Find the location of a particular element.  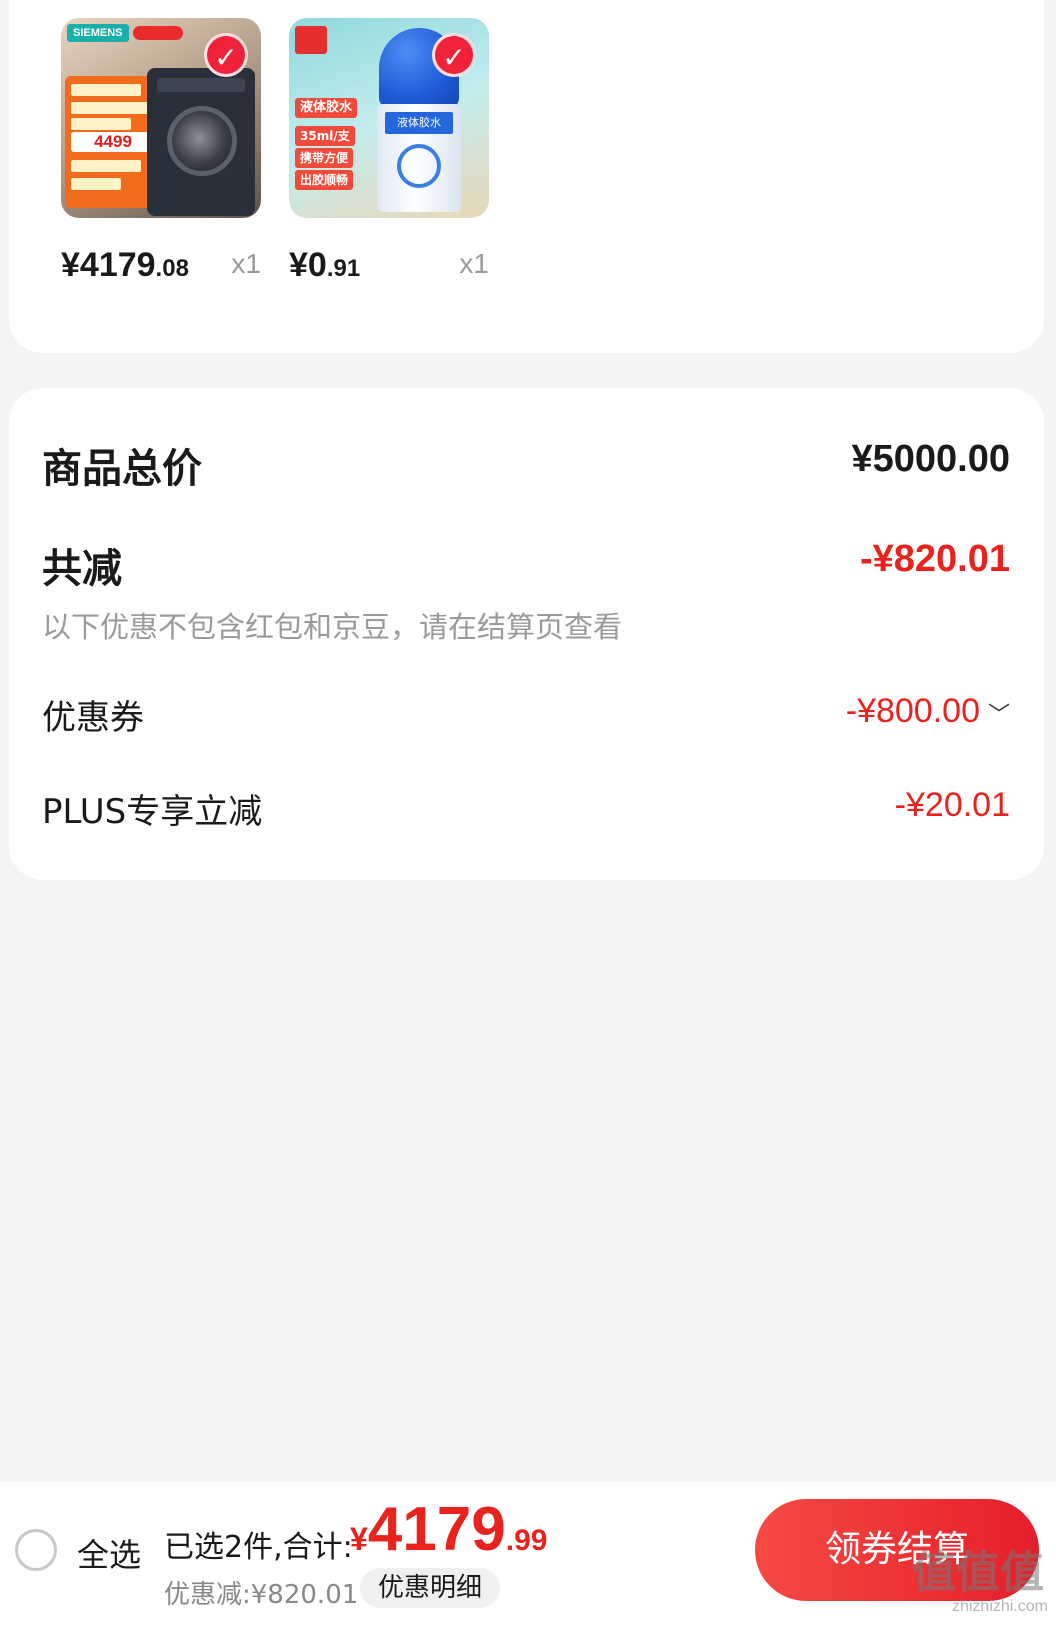

selected-count-text: 已选2件,合计: is located at coordinates (258, 1547).